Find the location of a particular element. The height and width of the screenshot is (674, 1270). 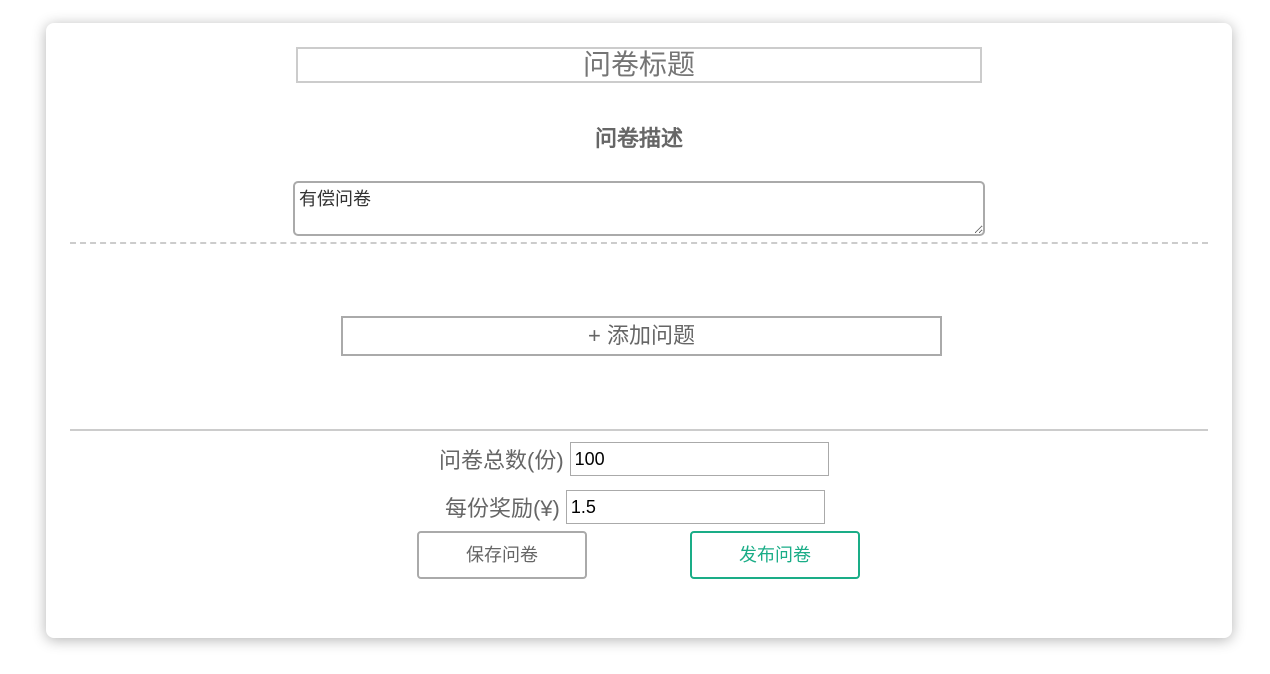

save-survey-button: 保存问卷 is located at coordinates (502, 555).